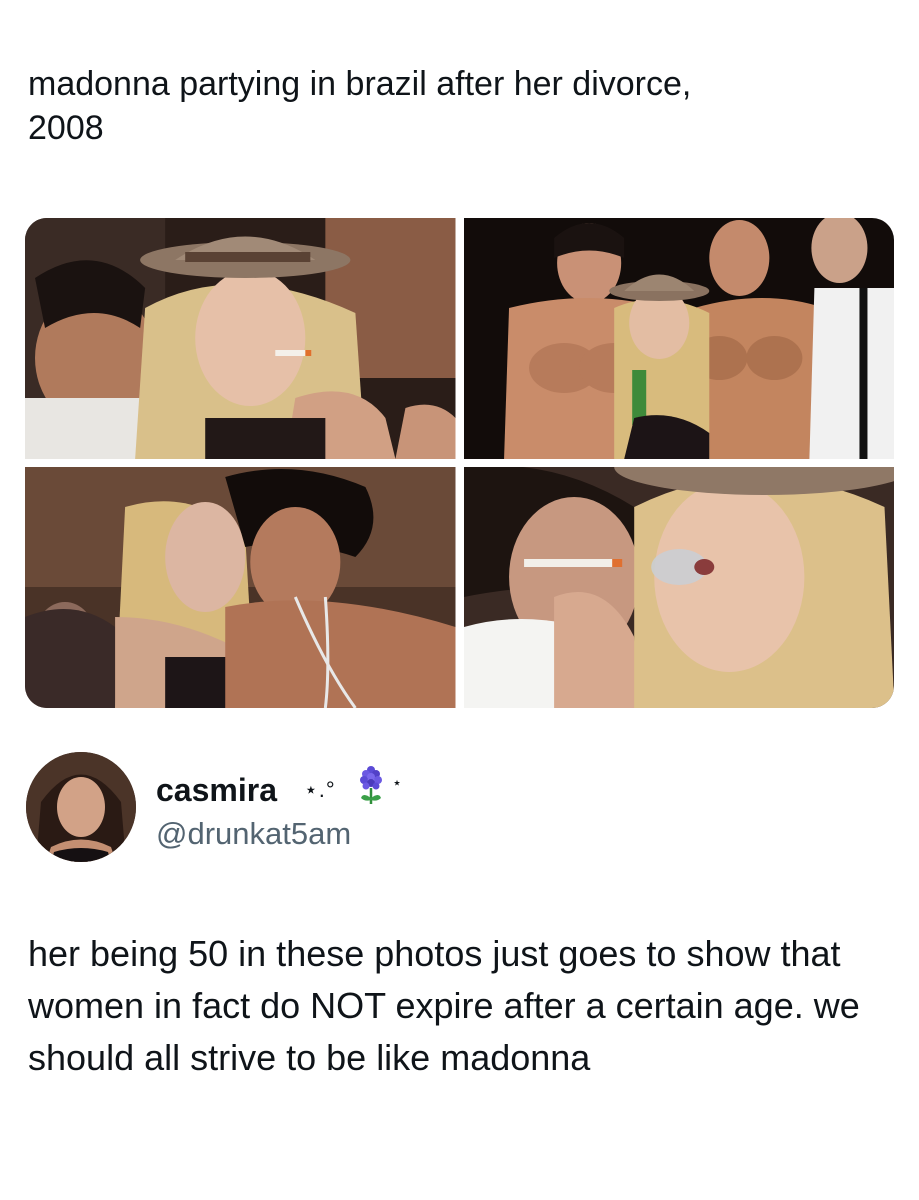  I want to click on photo-1-image, so click(240, 338).